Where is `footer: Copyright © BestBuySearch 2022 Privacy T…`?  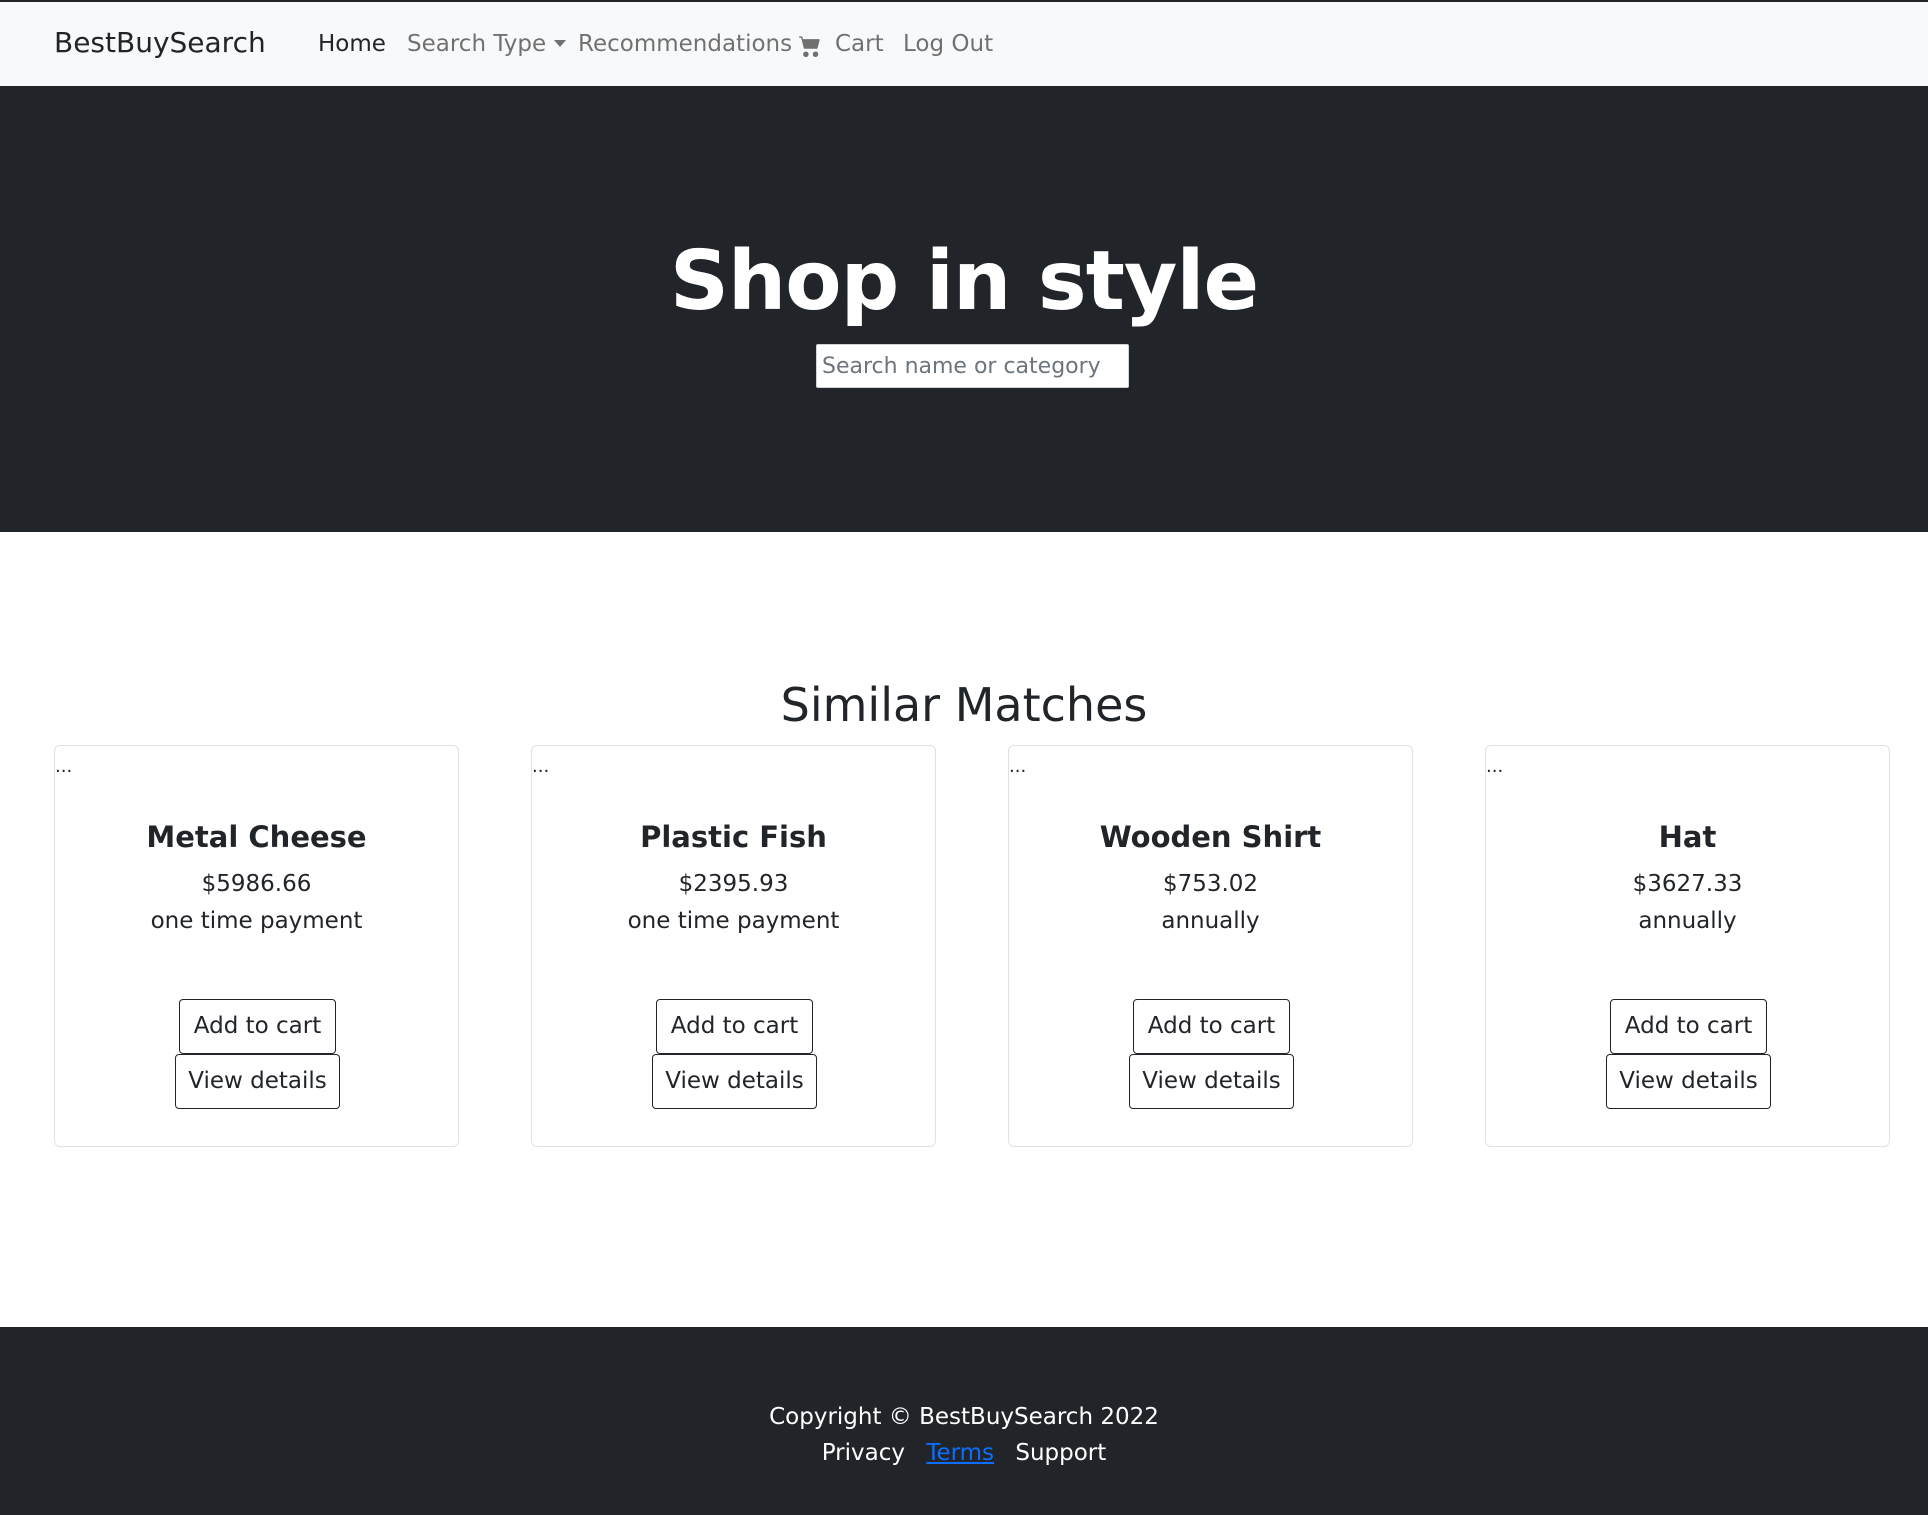
footer: Copyright © BestBuySearch 2022 Privacy T… is located at coordinates (964, 1421).